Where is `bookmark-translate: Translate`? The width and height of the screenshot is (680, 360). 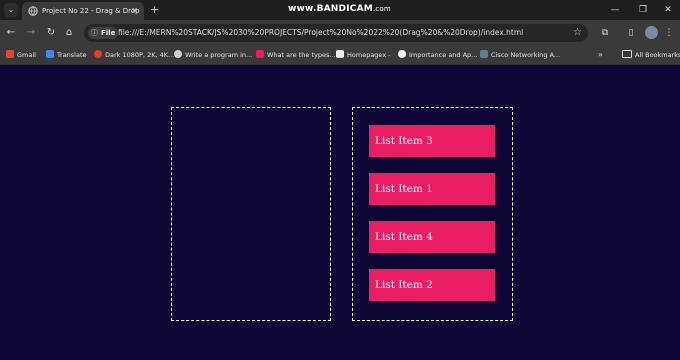
bookmark-translate: Translate is located at coordinates (66, 55).